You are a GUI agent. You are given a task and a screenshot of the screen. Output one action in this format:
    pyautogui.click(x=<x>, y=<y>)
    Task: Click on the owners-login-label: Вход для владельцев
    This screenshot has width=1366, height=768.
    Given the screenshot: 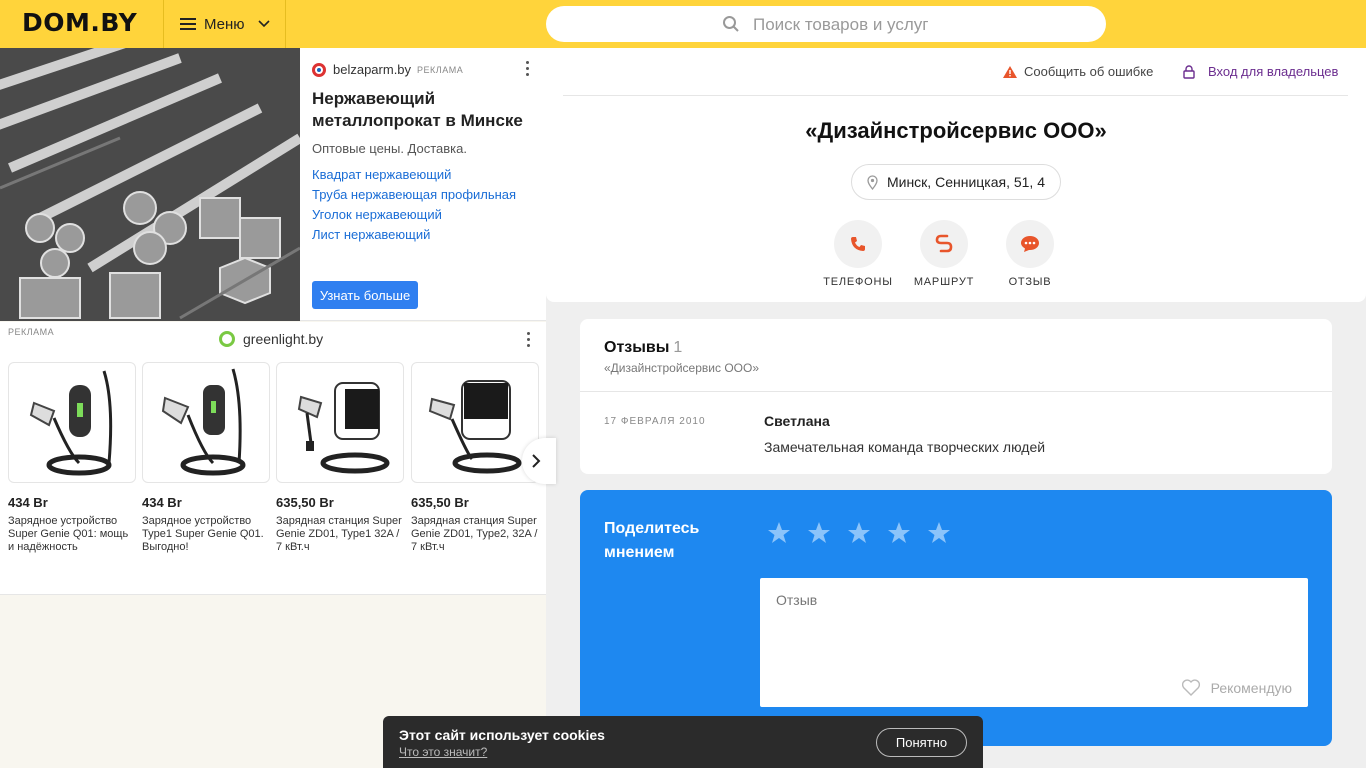 What is the action you would take?
    pyautogui.click(x=1273, y=71)
    